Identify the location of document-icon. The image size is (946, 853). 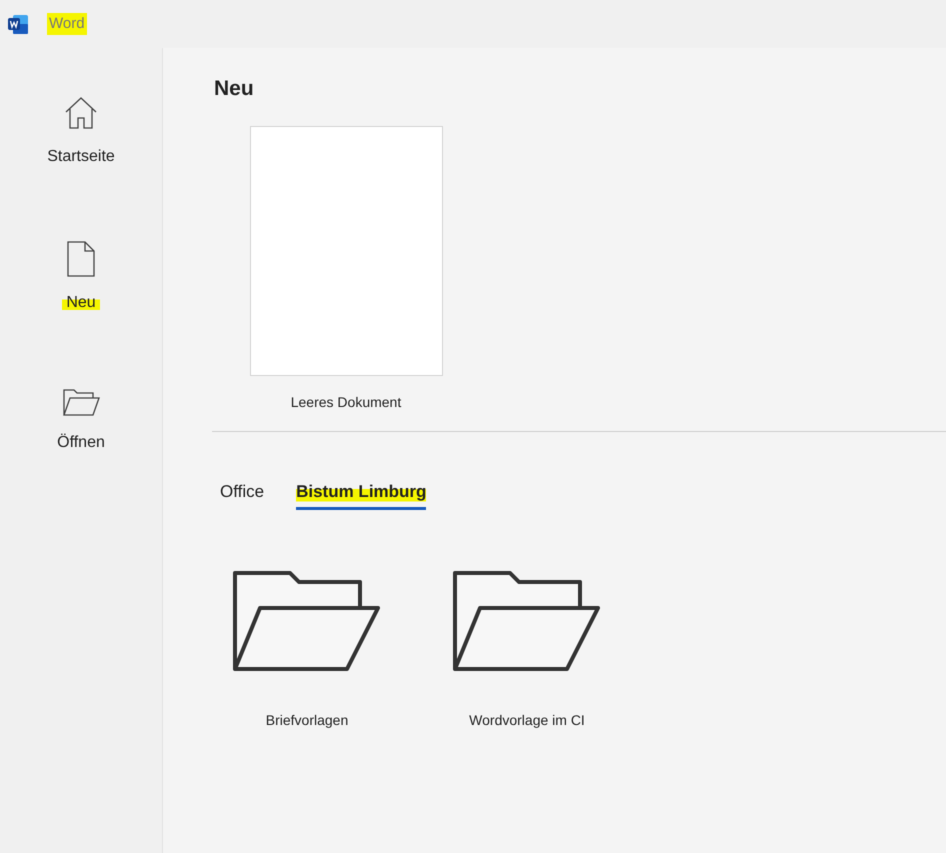
(81, 259).